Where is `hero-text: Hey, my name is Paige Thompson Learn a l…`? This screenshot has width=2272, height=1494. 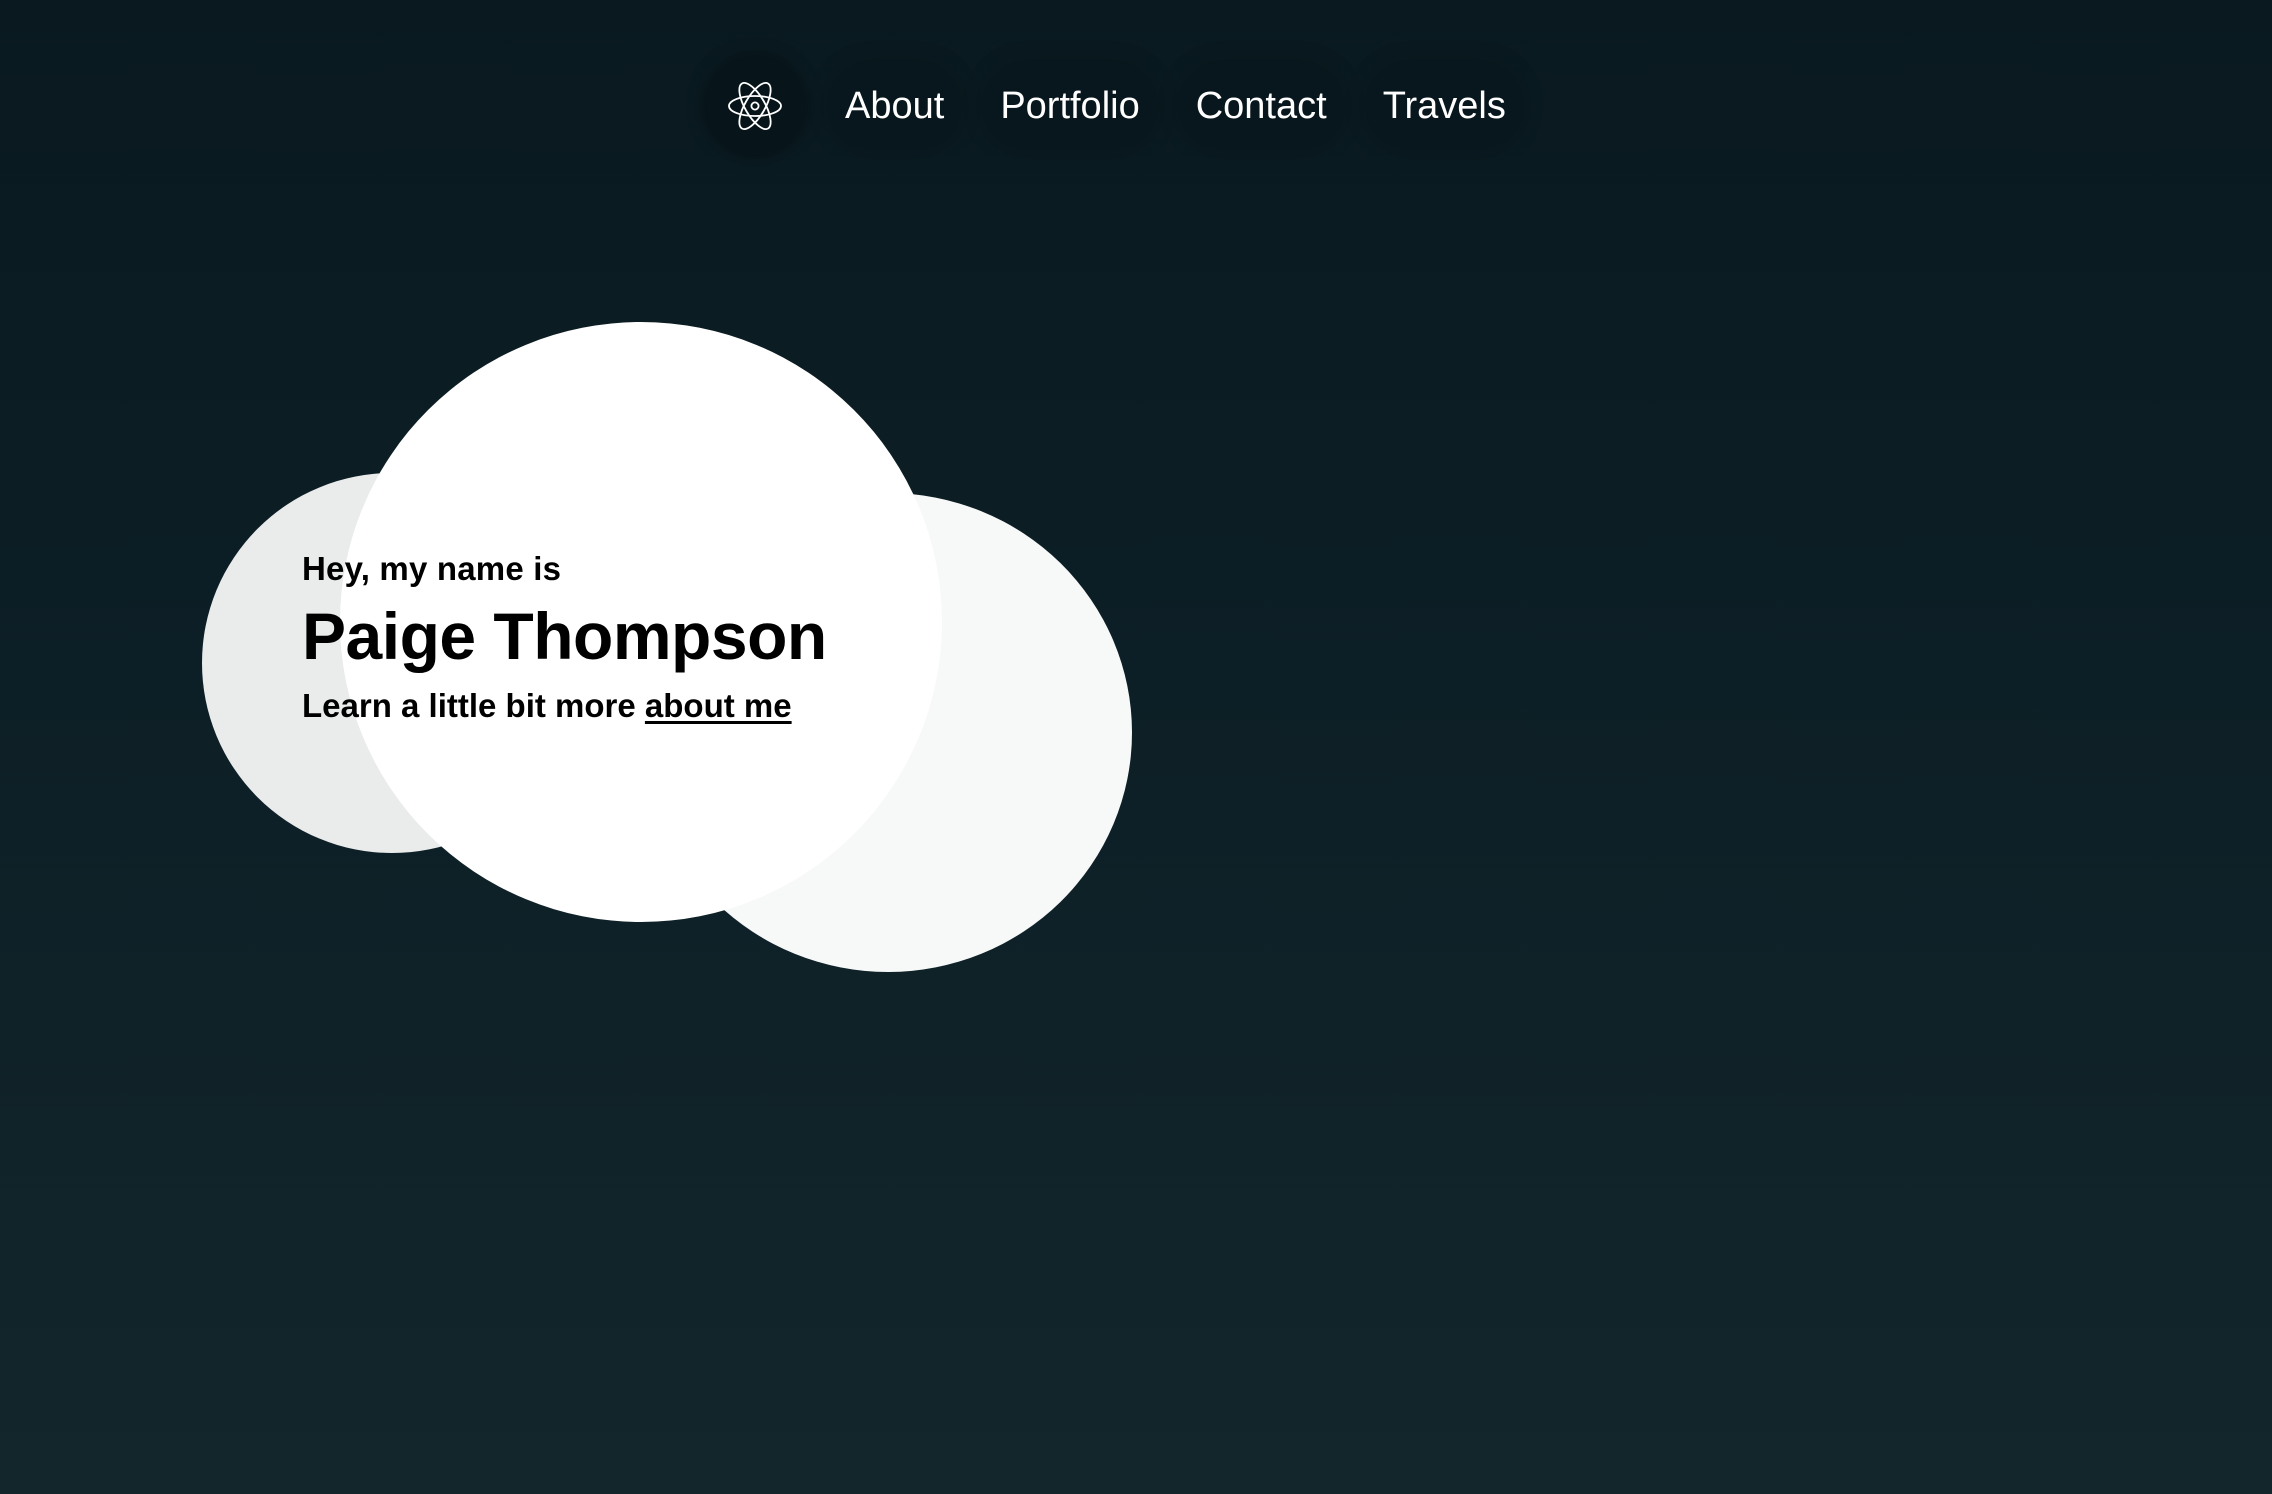
hero-text: Hey, my name is Paige Thompson Learn a l… is located at coordinates (564, 637).